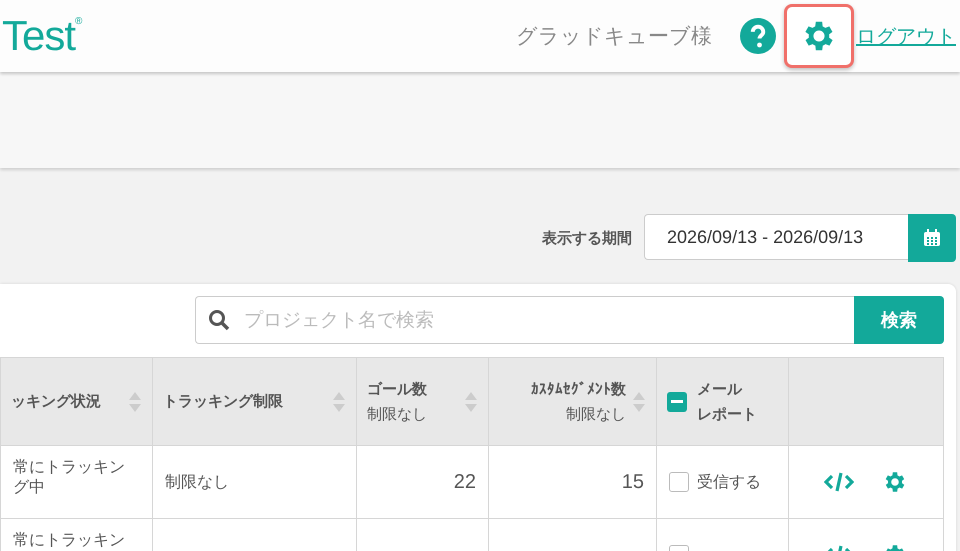 This screenshot has width=960, height=551. What do you see at coordinates (42, 36) in the screenshot?
I see `logo: Test$^{®}$` at bounding box center [42, 36].